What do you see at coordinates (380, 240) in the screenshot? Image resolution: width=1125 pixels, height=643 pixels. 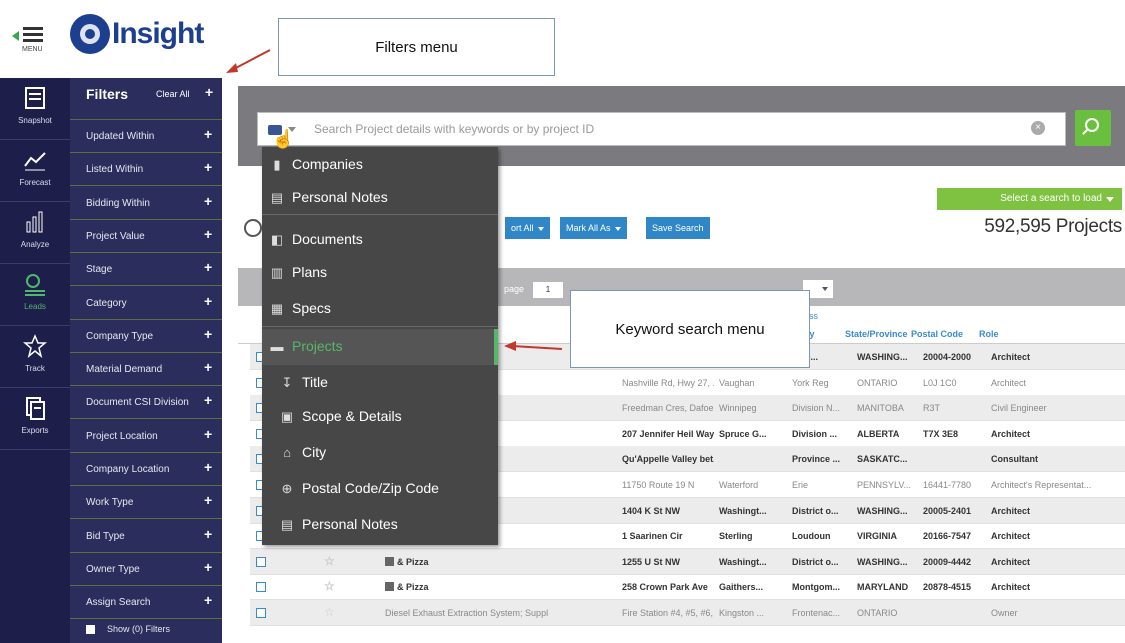 I see `menu-item-documents: ◧ Documents` at bounding box center [380, 240].